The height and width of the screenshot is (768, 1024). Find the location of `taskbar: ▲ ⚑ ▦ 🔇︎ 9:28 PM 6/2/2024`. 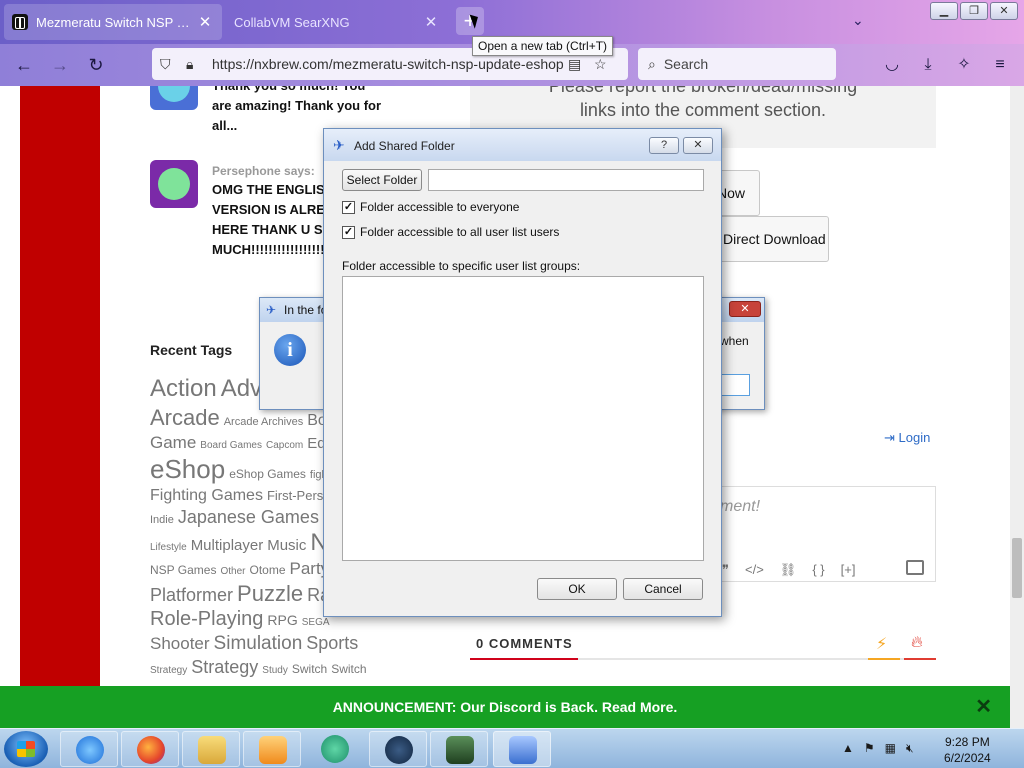

taskbar: ▲ ⚑ ▦ 🔇︎ 9:28 PM 6/2/2024 is located at coordinates (512, 748).